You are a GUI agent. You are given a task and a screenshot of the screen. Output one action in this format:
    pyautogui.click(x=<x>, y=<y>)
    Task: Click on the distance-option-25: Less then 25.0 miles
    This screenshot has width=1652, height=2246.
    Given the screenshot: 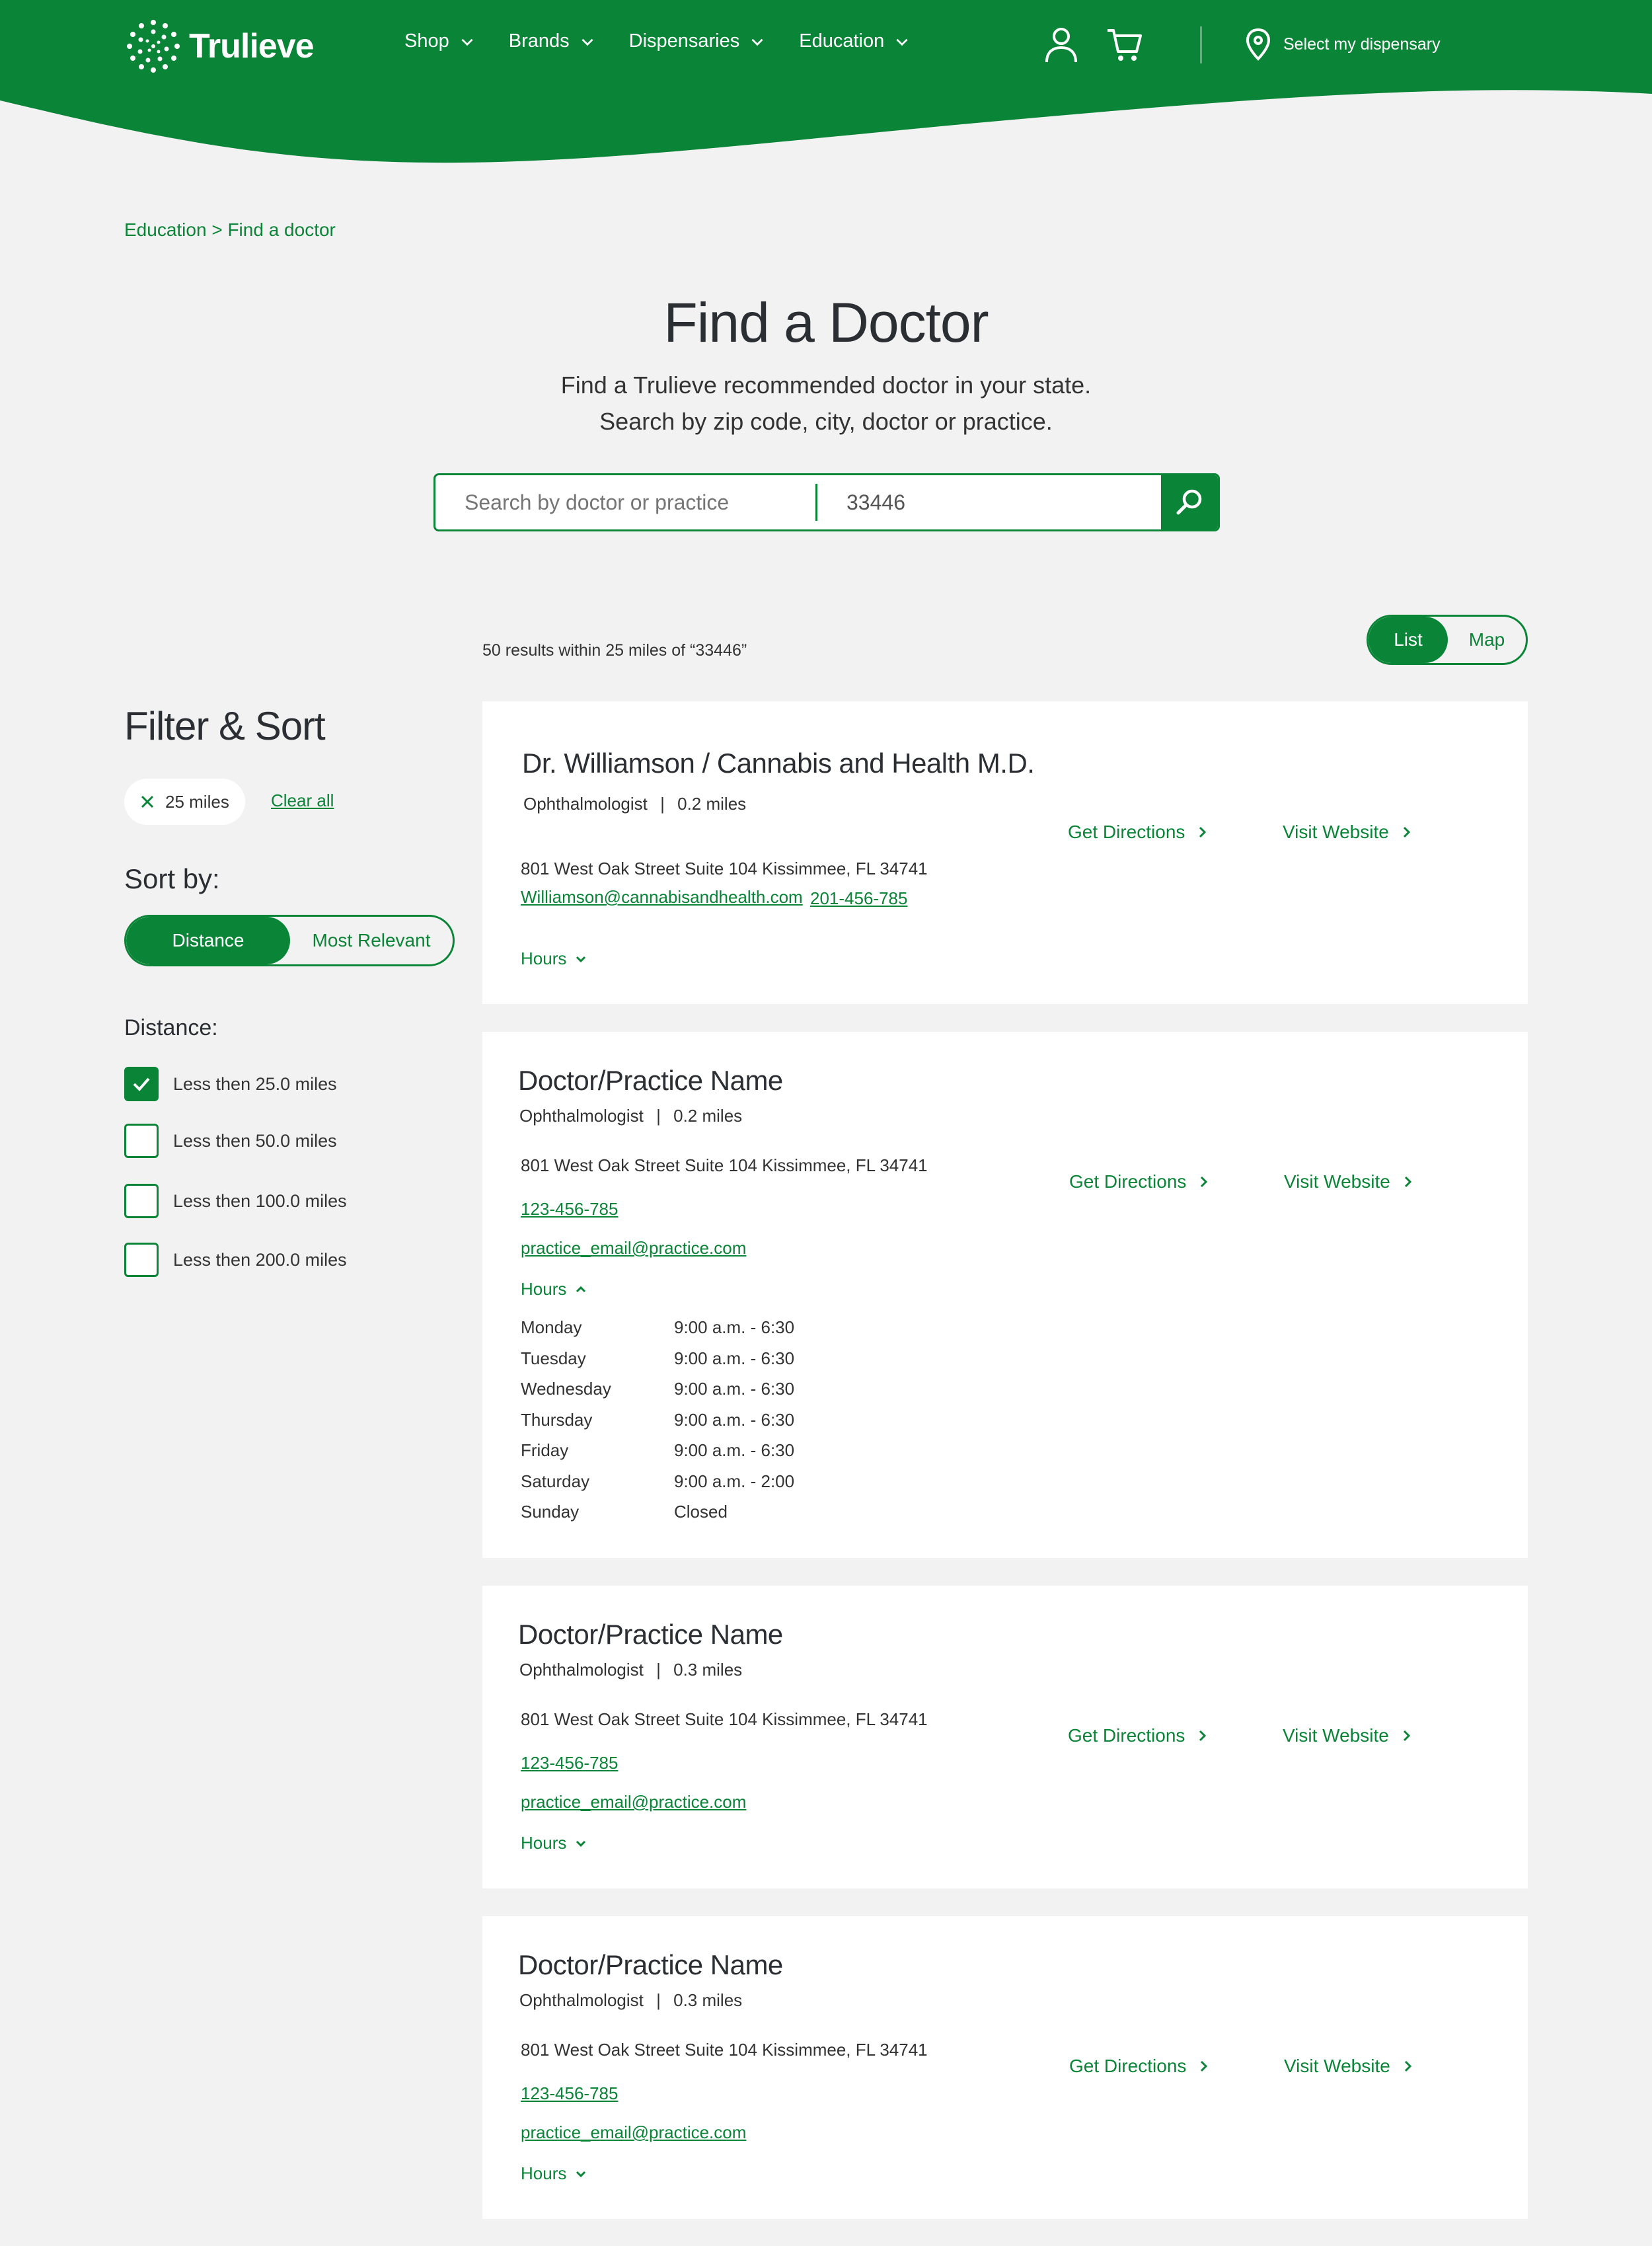 What is the action you would take?
    pyautogui.click(x=230, y=1084)
    